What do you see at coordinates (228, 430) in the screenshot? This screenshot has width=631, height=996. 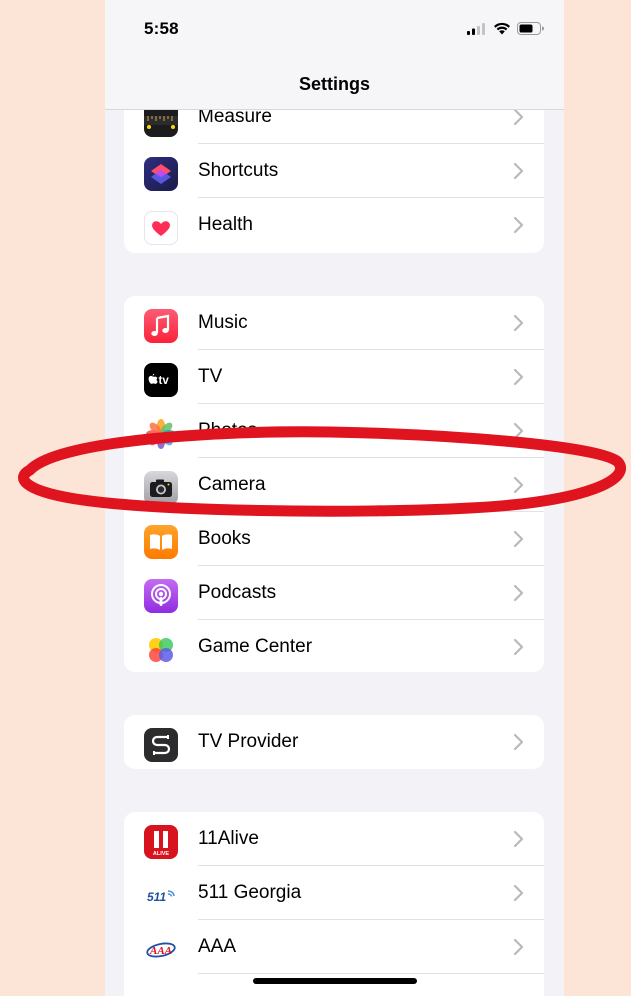 I see `settings-row-label: Photos` at bounding box center [228, 430].